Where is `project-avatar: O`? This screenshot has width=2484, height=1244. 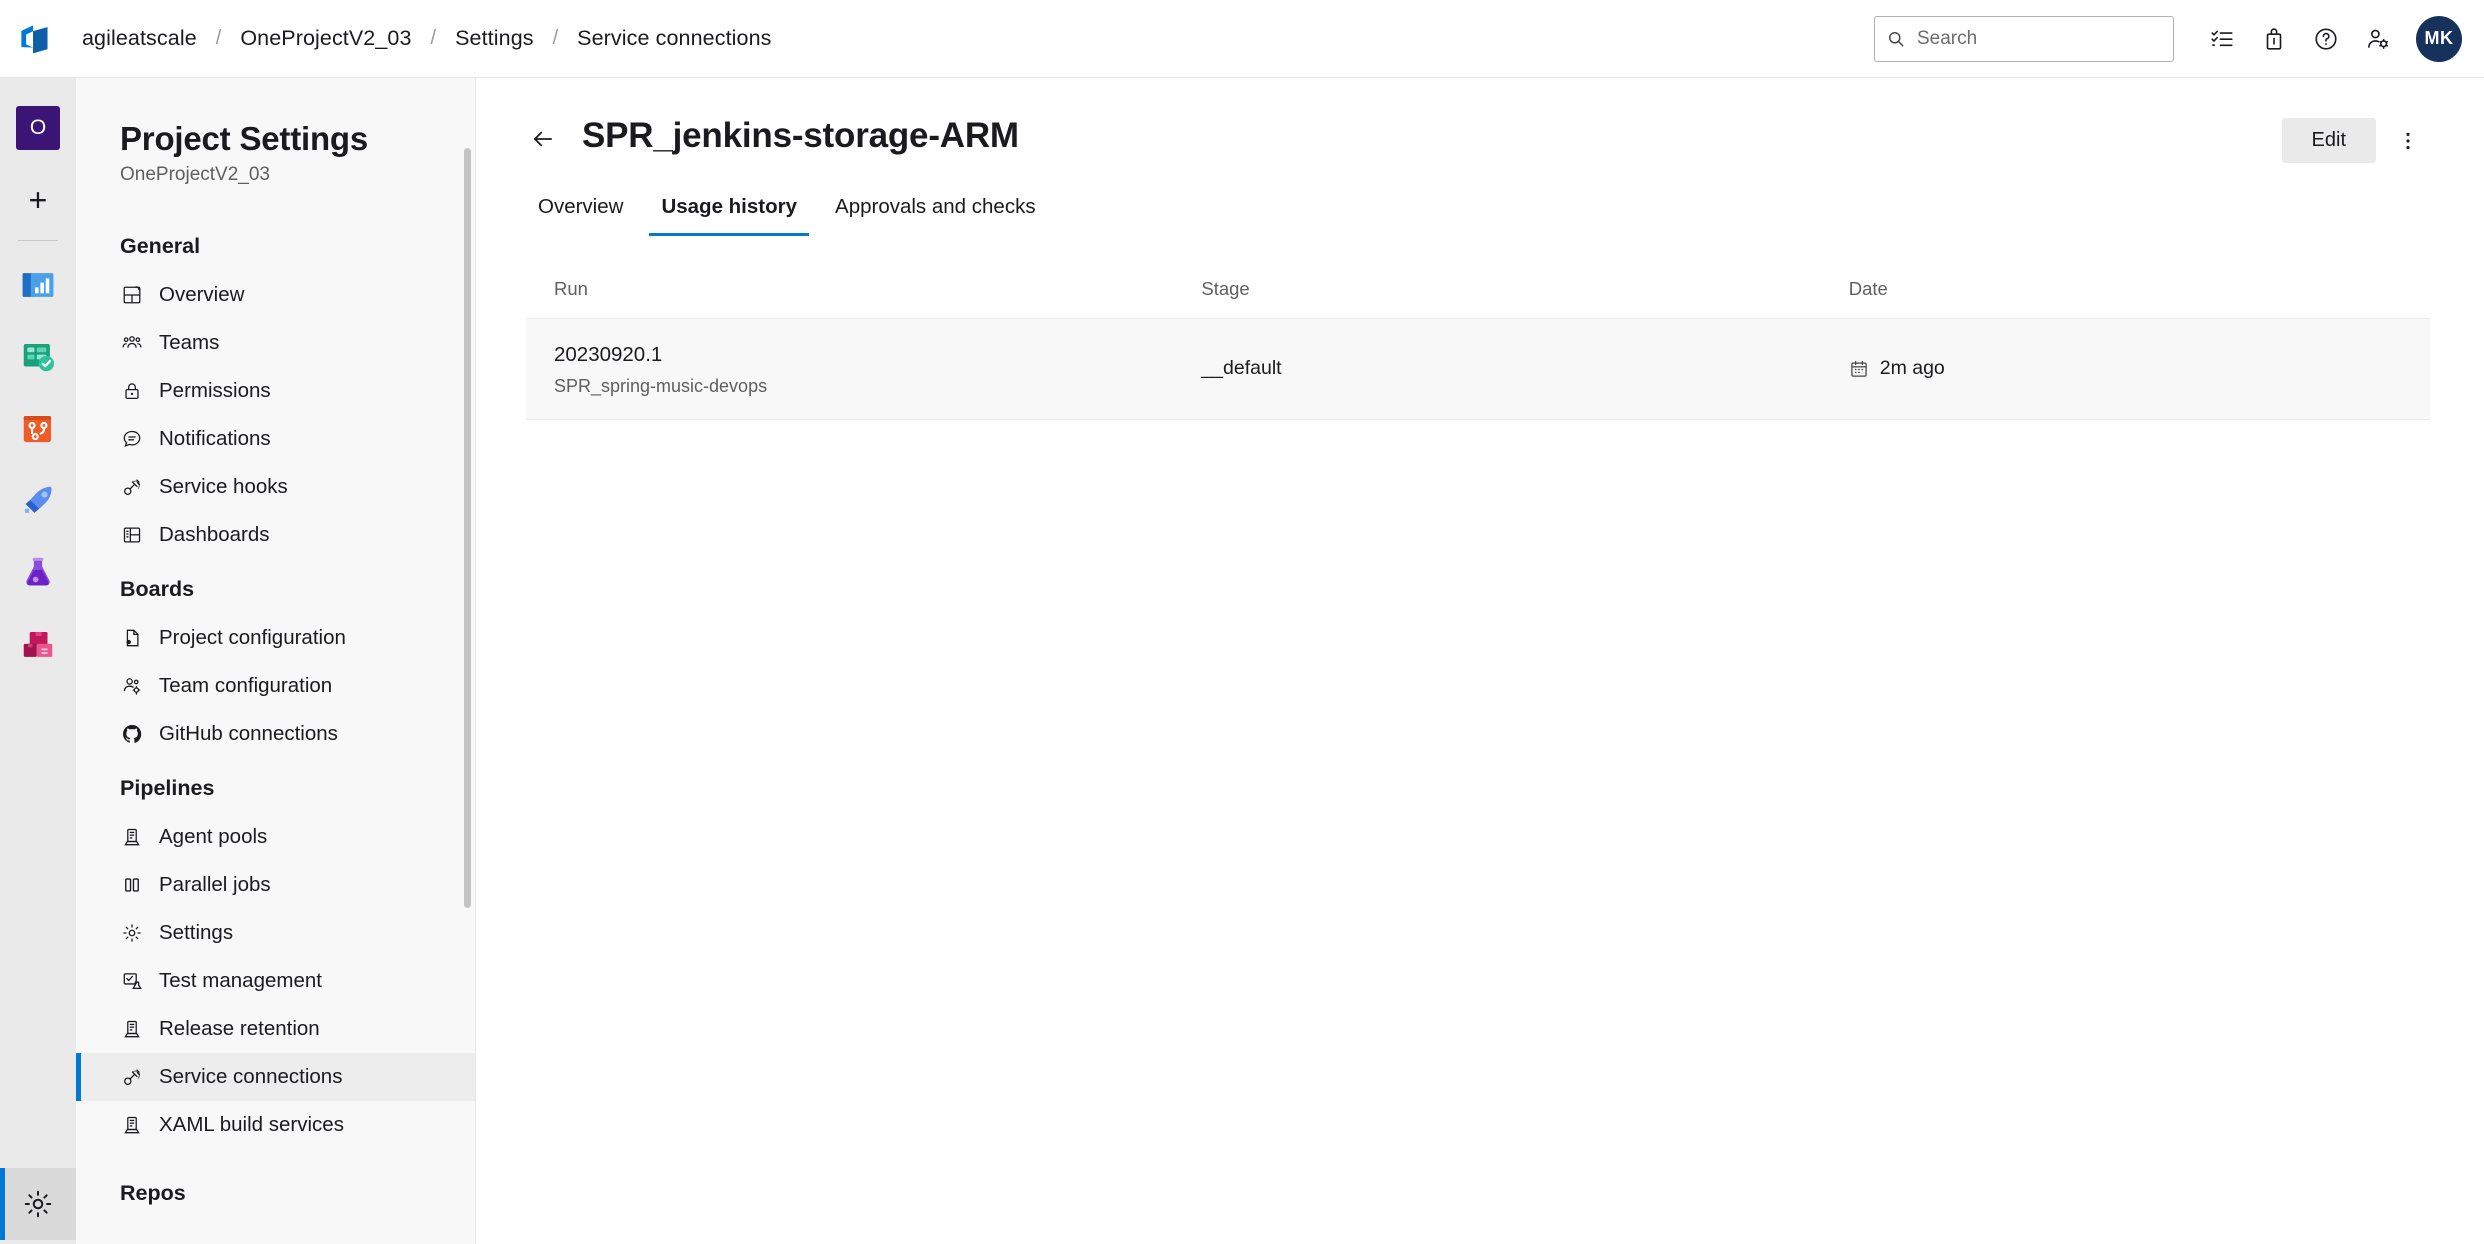 project-avatar: O is located at coordinates (38, 128).